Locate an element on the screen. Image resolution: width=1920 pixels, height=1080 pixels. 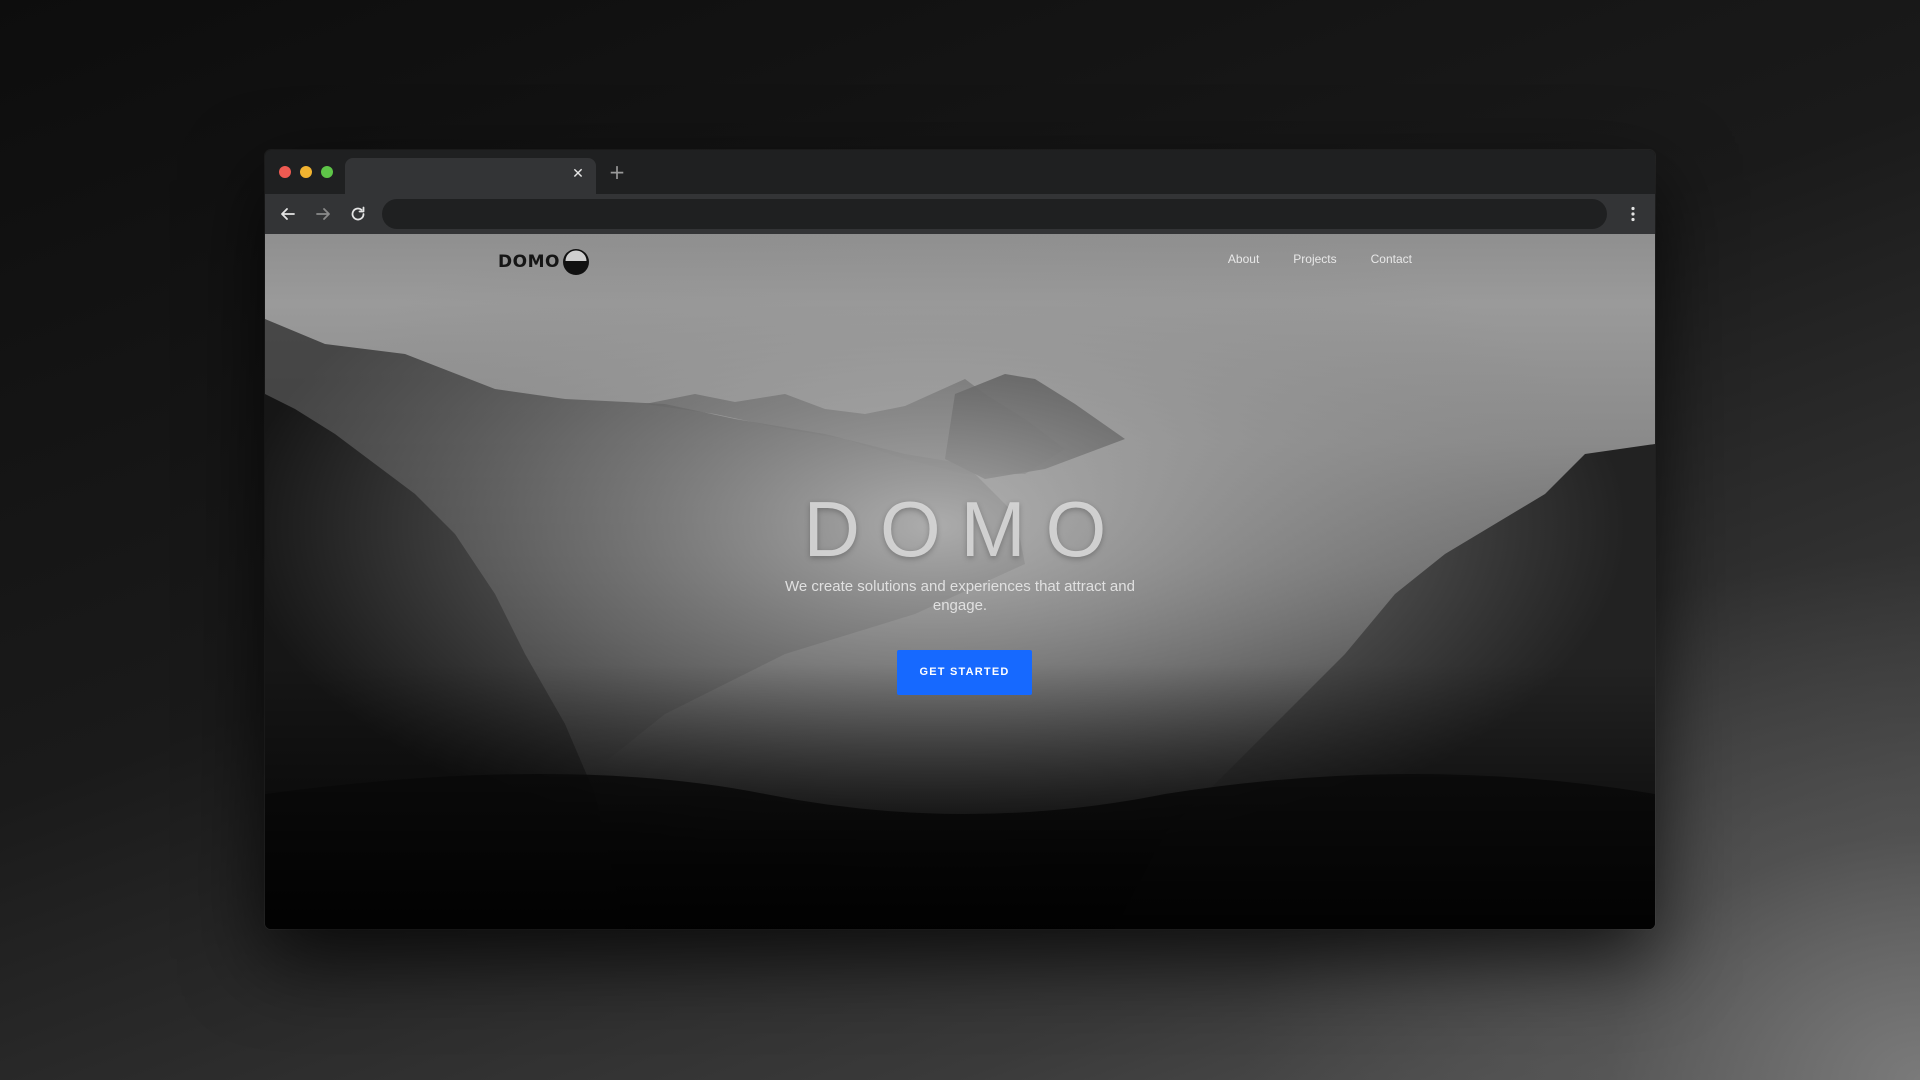
back-button is located at coordinates (288, 214).